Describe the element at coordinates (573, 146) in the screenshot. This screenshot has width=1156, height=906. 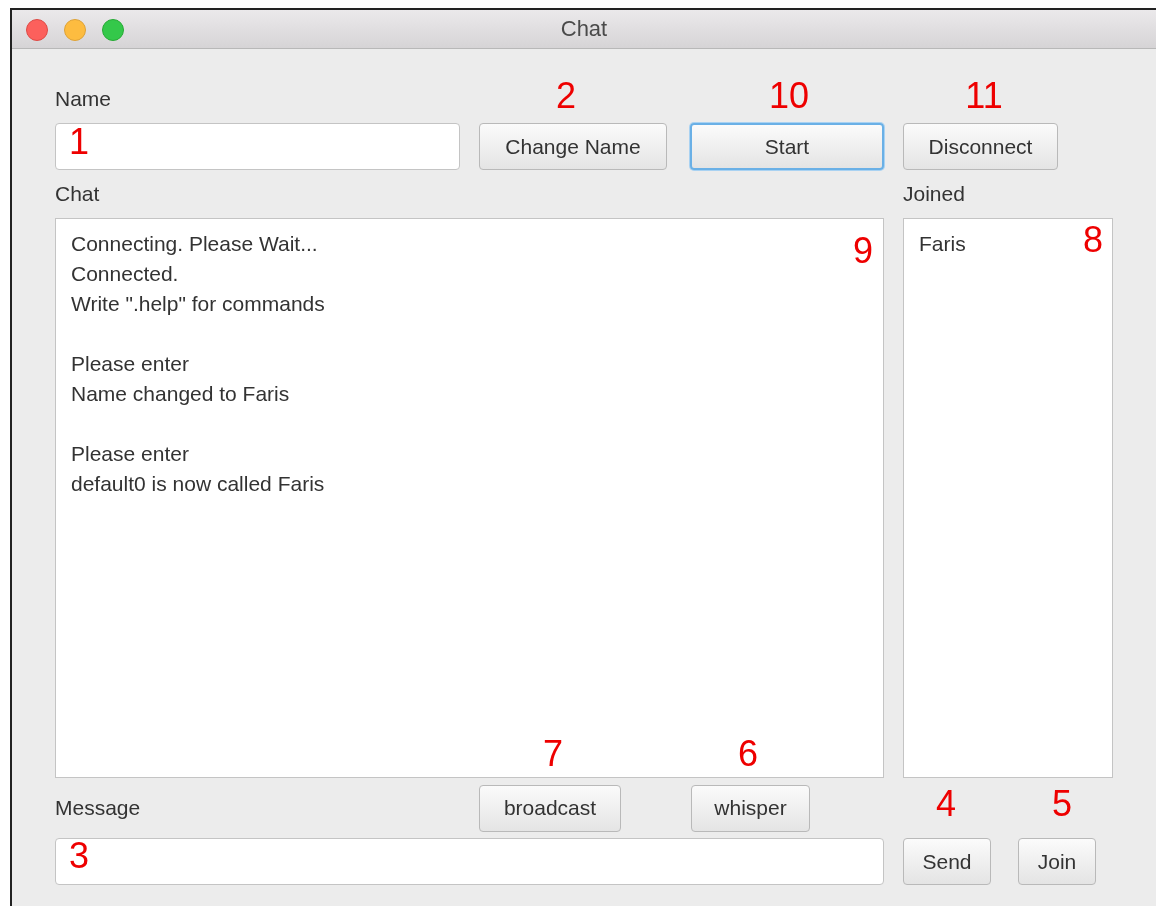
I see `change-name-button: Change Name` at that location.